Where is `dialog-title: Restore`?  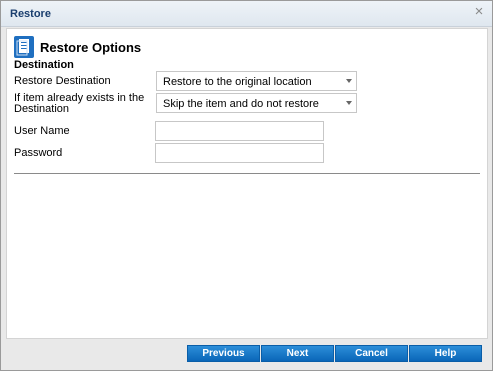 dialog-title: Restore is located at coordinates (30, 14).